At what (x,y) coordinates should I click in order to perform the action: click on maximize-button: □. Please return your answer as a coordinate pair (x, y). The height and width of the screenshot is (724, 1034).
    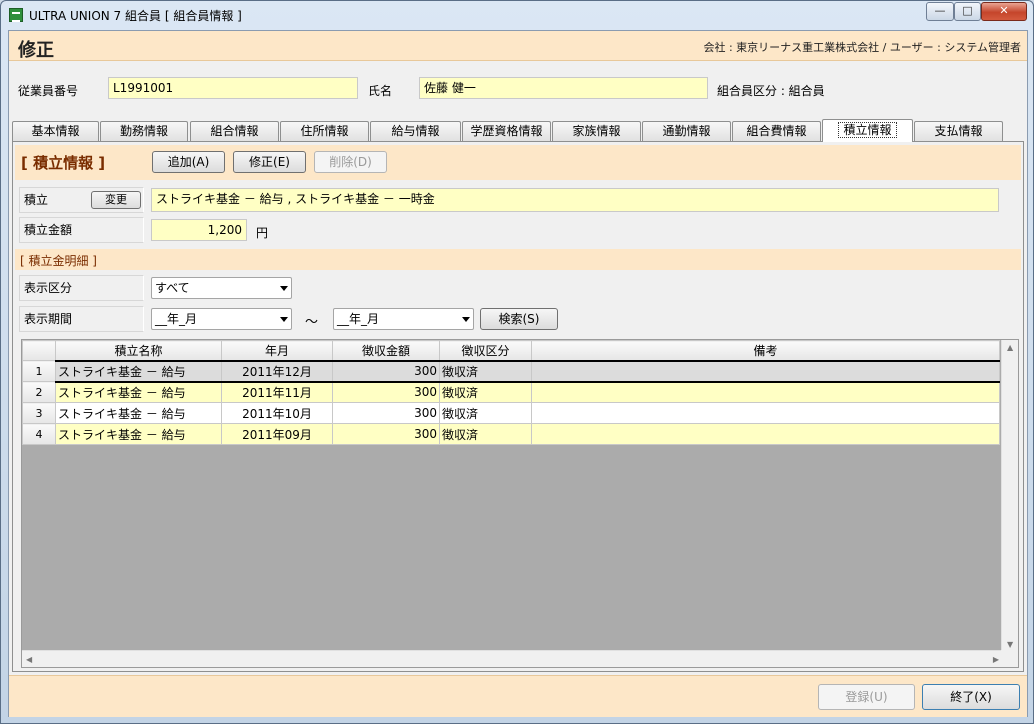
    Looking at the image, I should click on (967, 11).